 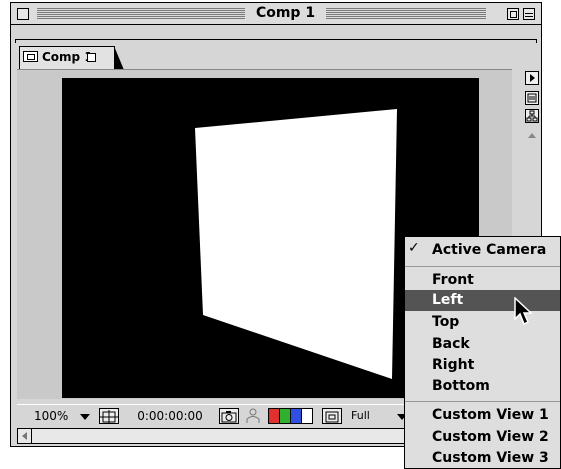 I want to click on menu-item-label: Active Camera, so click(x=489, y=250).